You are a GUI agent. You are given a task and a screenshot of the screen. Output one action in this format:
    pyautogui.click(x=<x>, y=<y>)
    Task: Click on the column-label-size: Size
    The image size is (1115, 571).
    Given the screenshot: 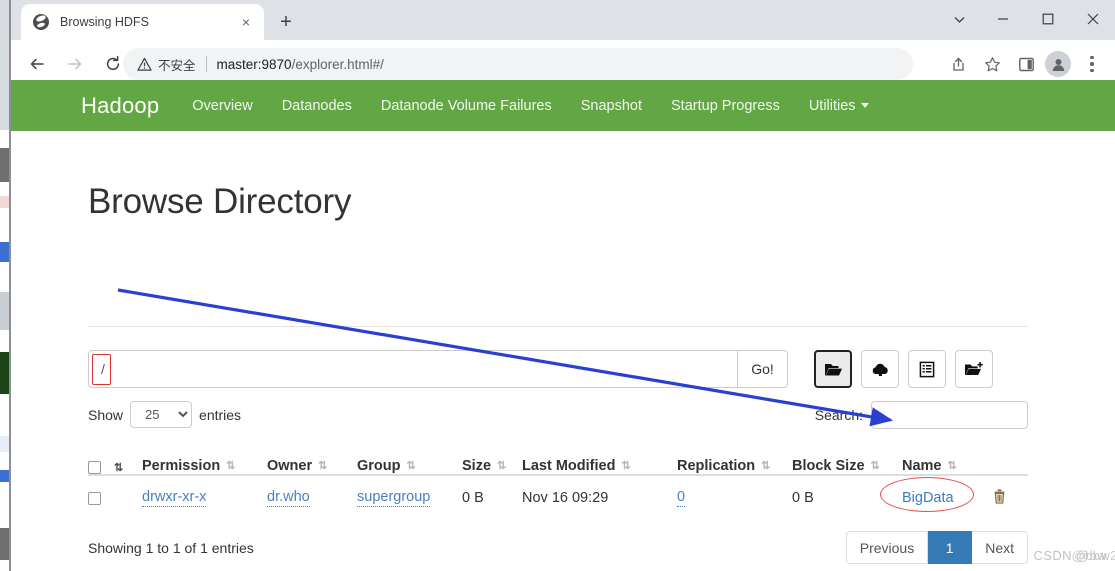 What is the action you would take?
    pyautogui.click(x=477, y=466)
    